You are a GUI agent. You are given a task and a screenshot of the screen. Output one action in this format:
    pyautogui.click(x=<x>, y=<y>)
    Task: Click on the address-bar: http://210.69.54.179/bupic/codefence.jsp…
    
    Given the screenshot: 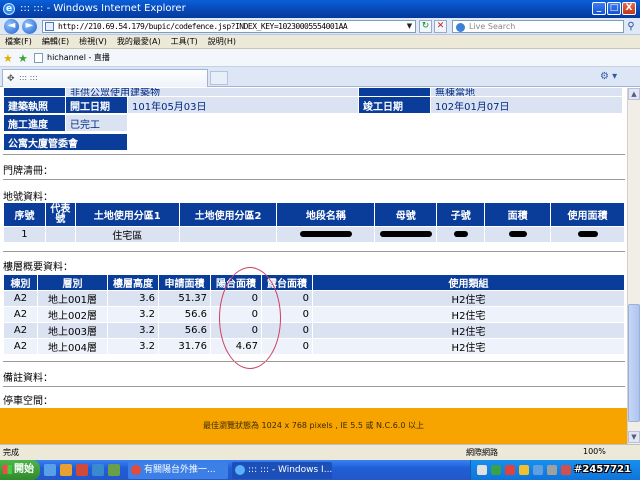 What is the action you would take?
    pyautogui.click(x=229, y=26)
    